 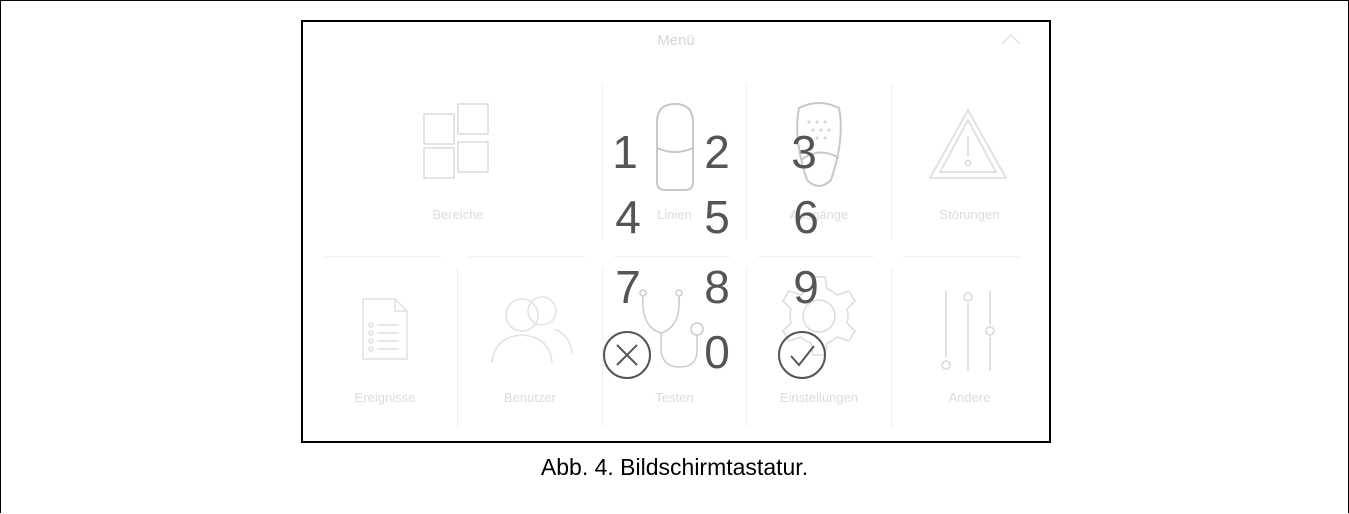 I want to click on tile-label: Einstellungen, so click(x=819, y=397).